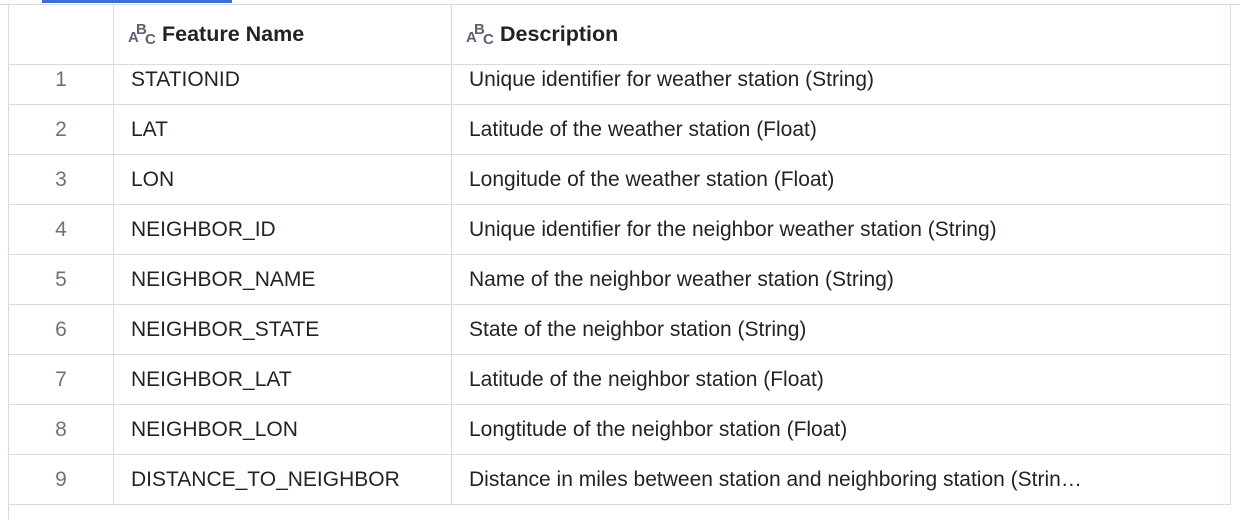  I want to click on active-tab-indicator, so click(137, 1).